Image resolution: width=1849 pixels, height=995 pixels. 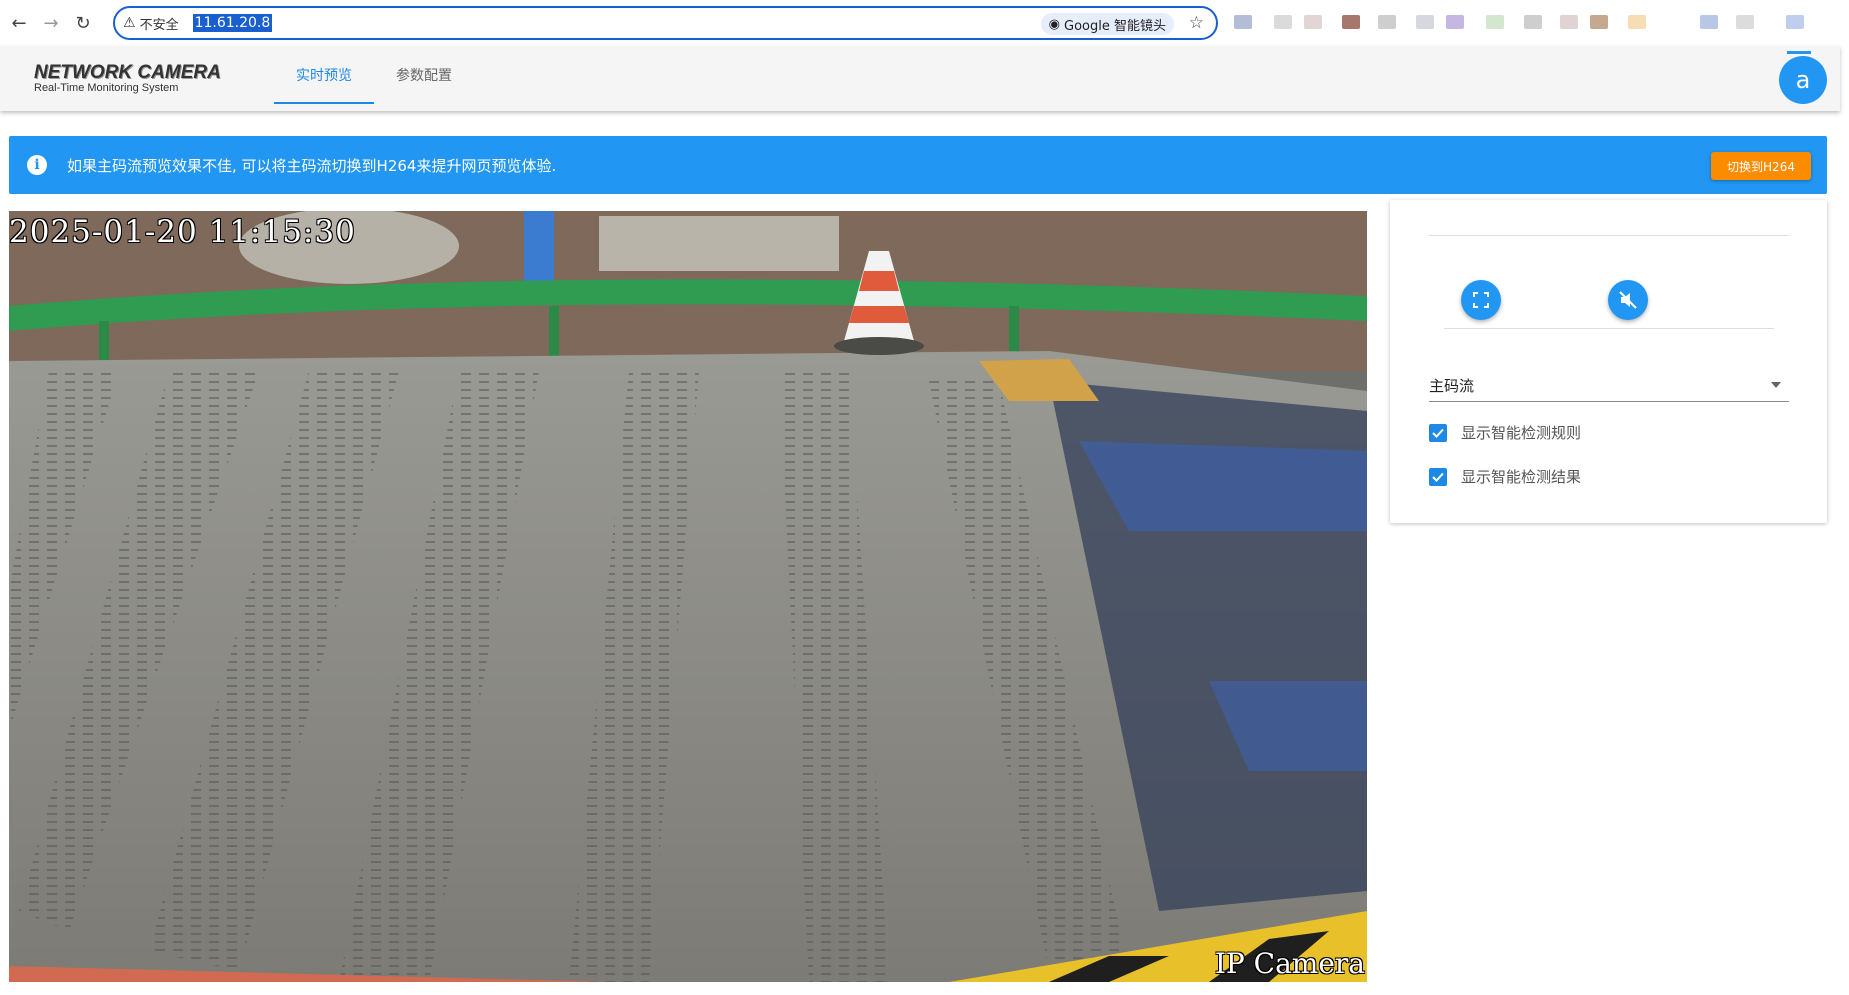 I want to click on info-icon: i, so click(x=37, y=165).